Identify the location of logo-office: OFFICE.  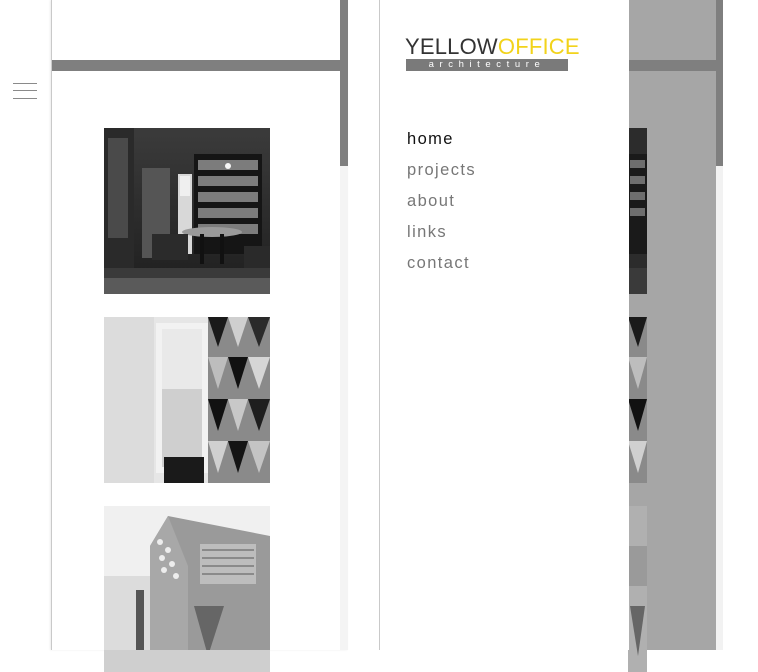
(538, 46).